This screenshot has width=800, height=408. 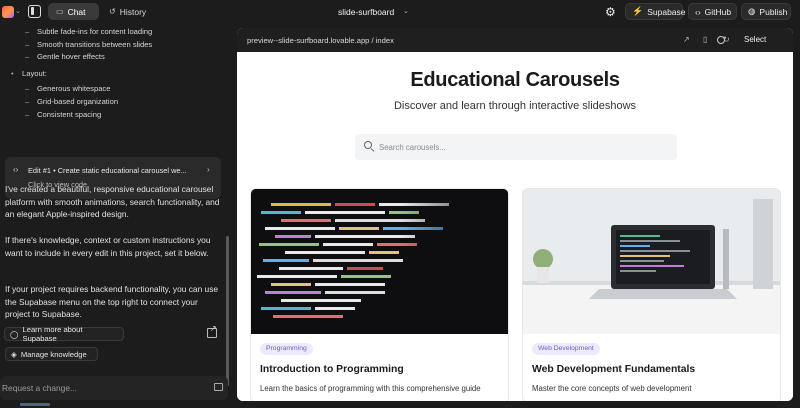 I want to click on code-screen-image, so click(x=379, y=261).